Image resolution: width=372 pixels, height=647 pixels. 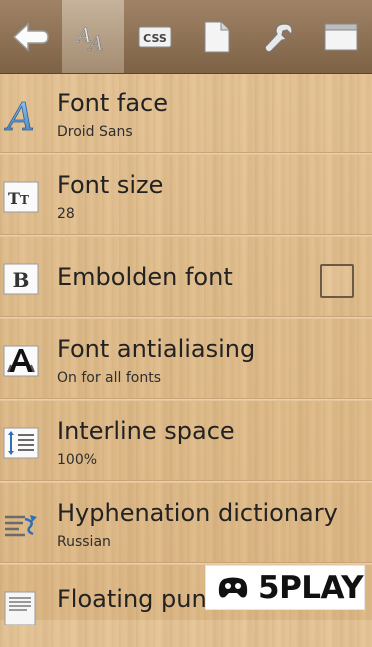 What do you see at coordinates (109, 378) in the screenshot?
I see `setting-value: On for all fonts` at bounding box center [109, 378].